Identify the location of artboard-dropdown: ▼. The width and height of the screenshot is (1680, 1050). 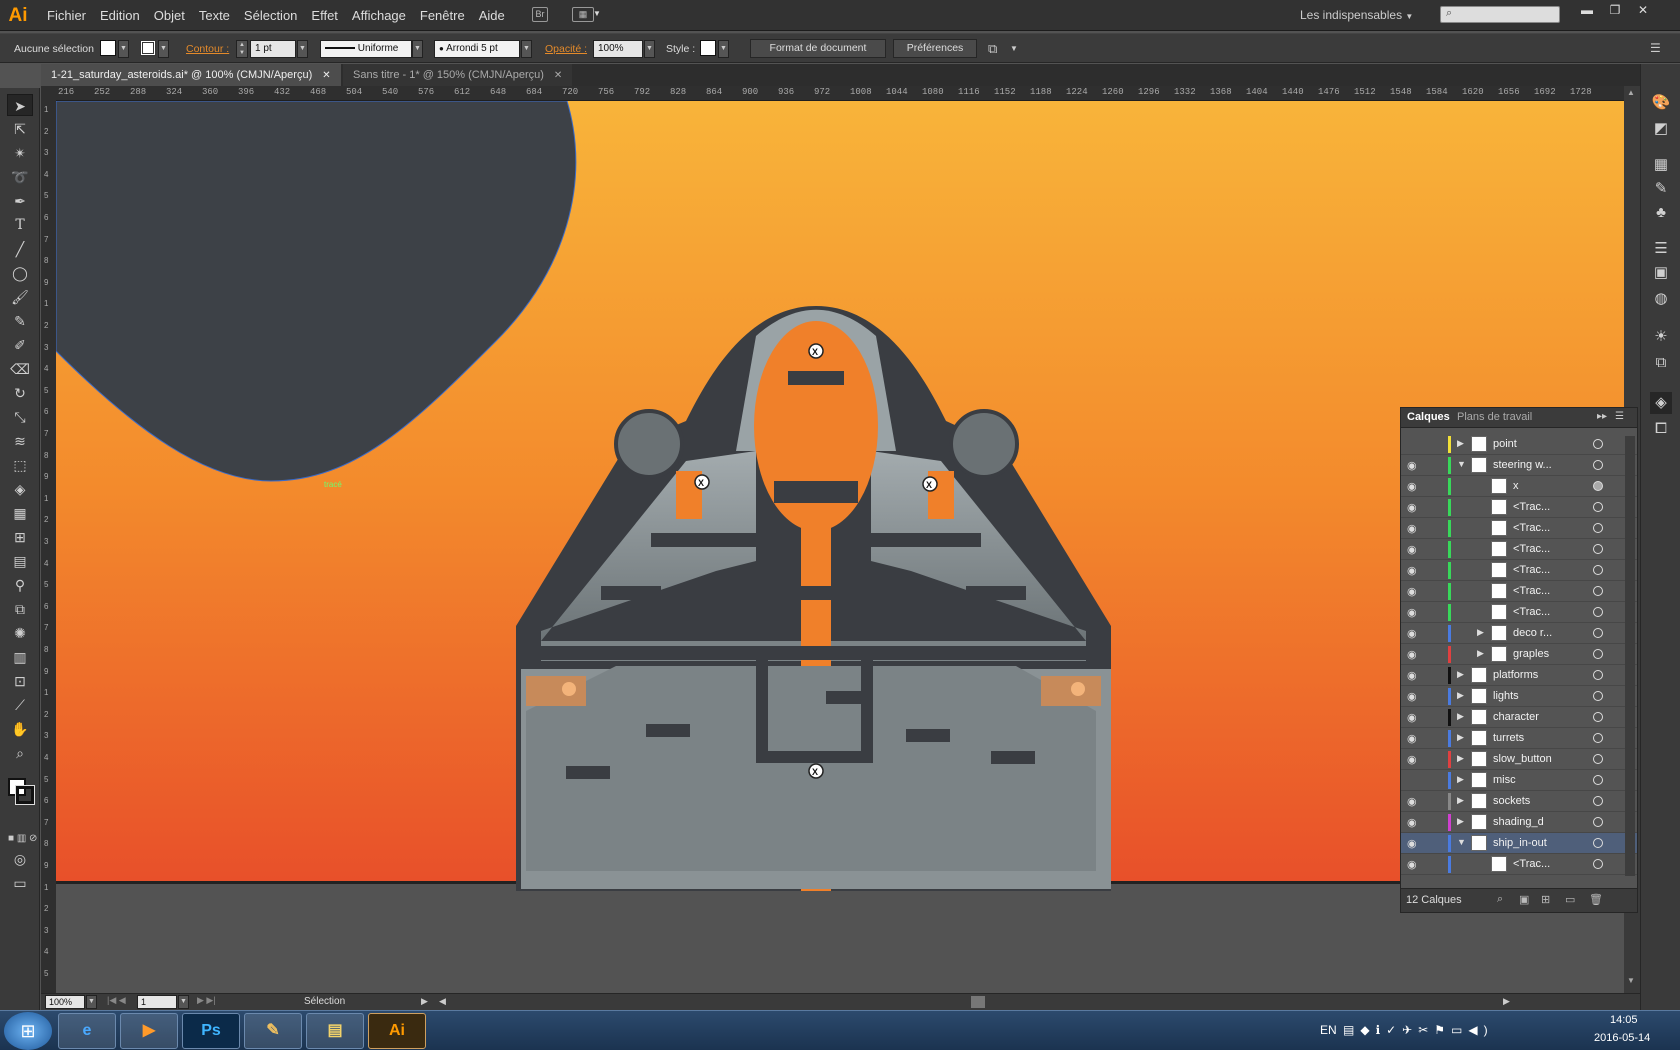
(183, 1002).